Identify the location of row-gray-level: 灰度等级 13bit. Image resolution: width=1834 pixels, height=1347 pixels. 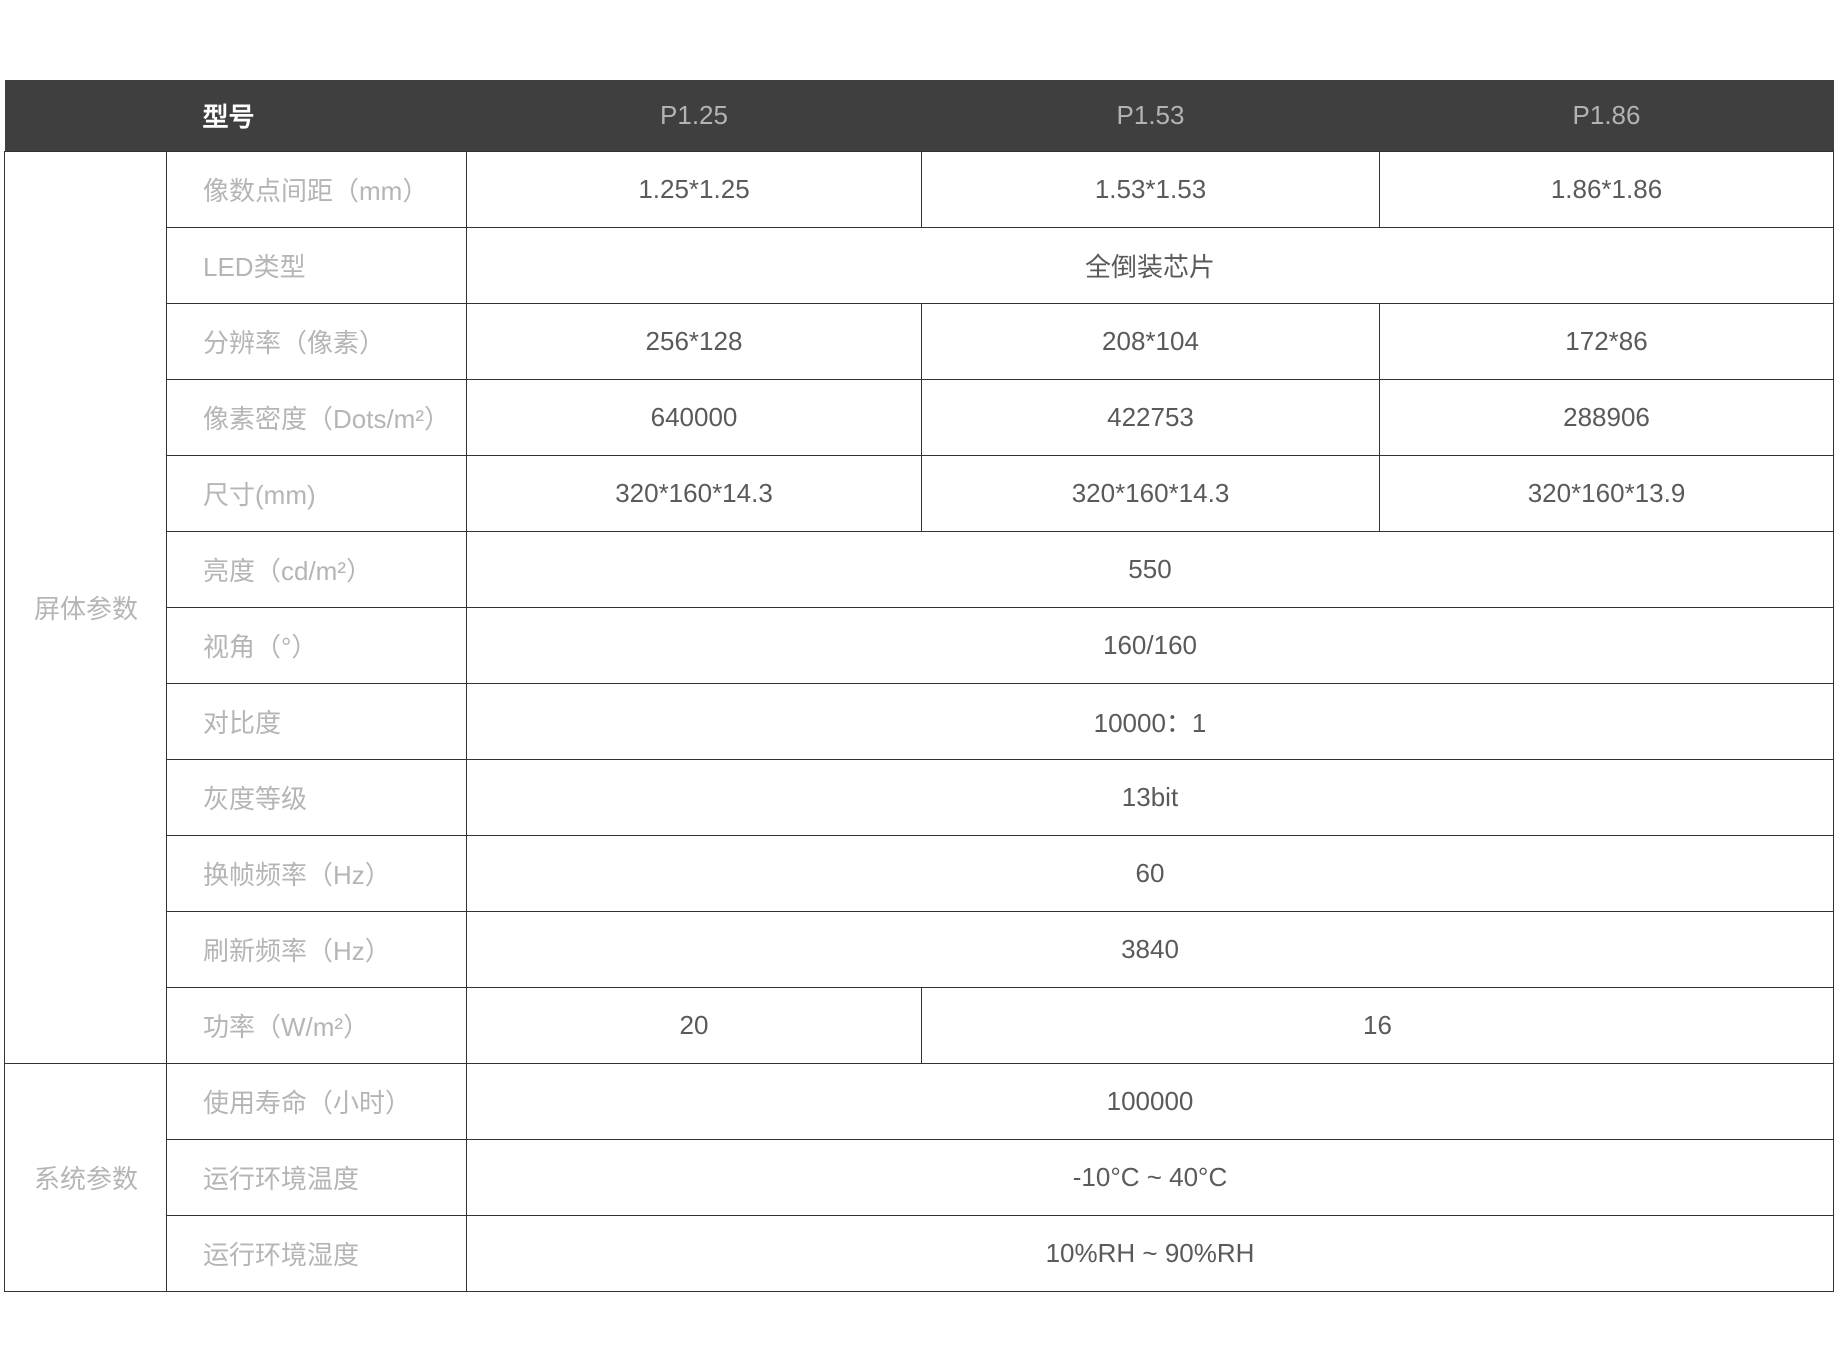
(919, 797).